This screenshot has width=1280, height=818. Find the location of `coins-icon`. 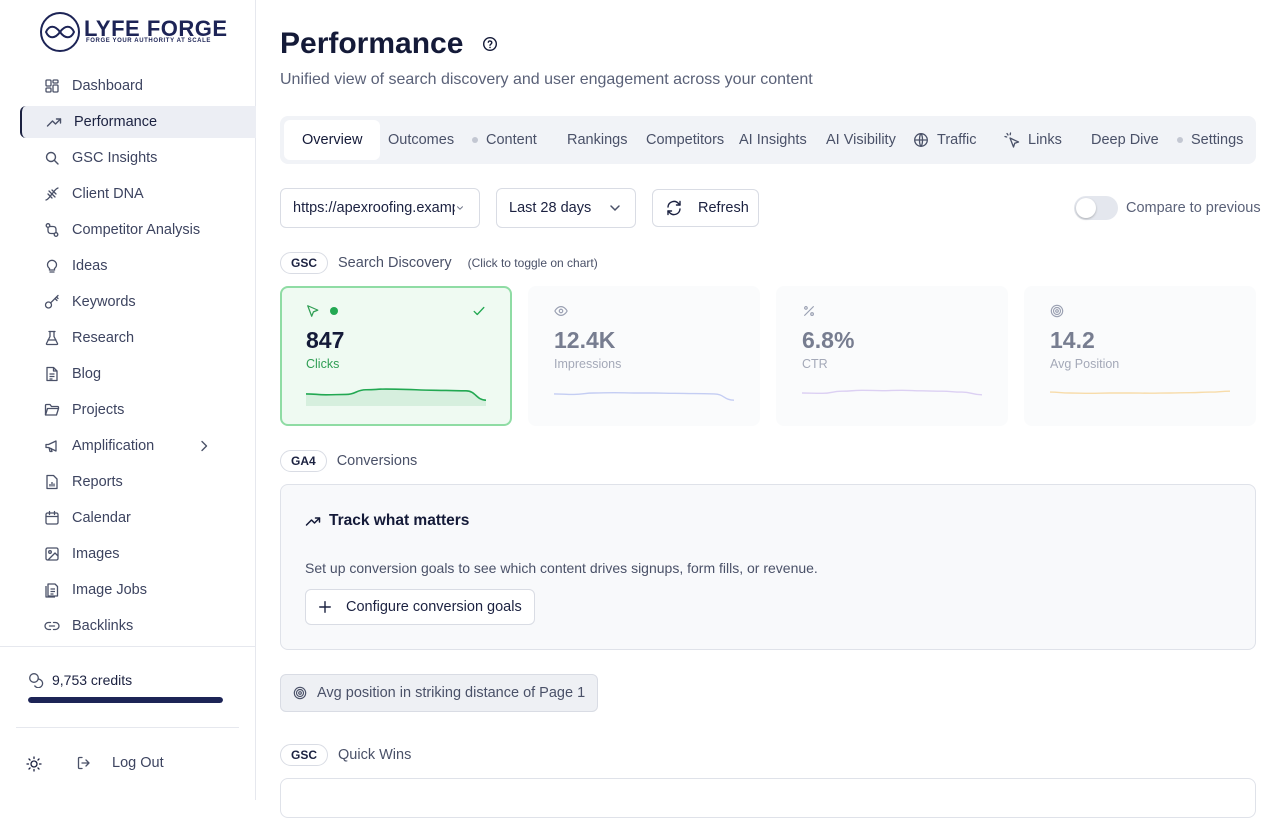

coins-icon is located at coordinates (36, 680).